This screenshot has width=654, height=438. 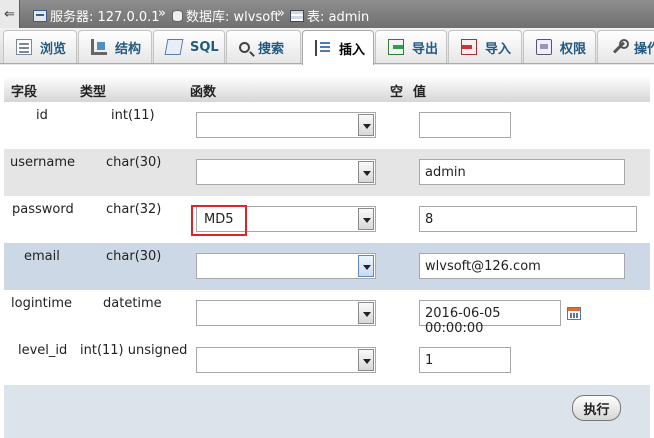 I want to click on tab-bar: 浏览 结构 SQL 搜索 插入 导出 导入 权限 操作, so click(x=327, y=46).